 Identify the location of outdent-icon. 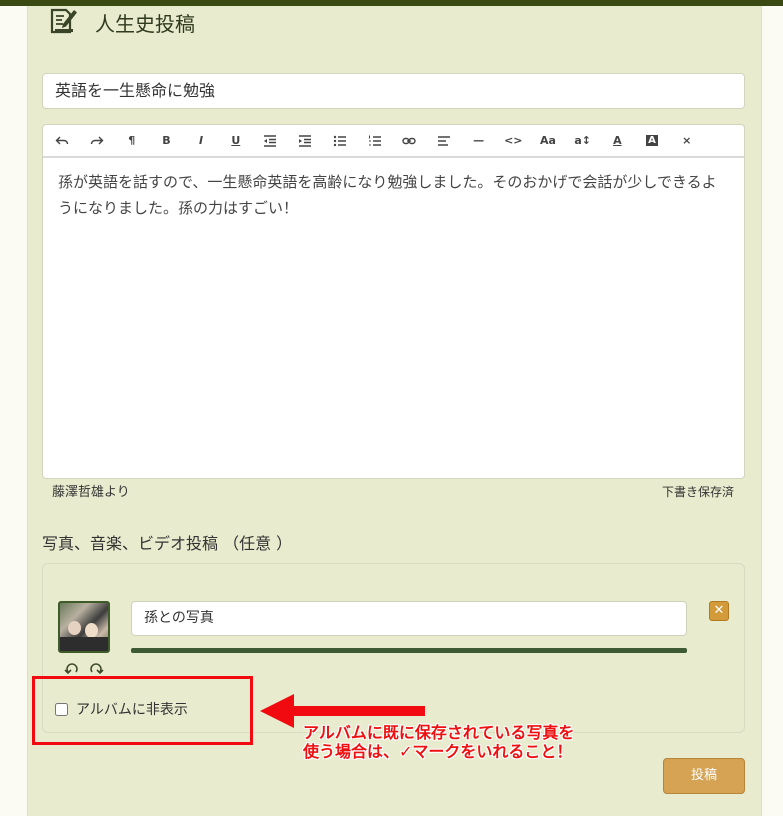
(270, 140).